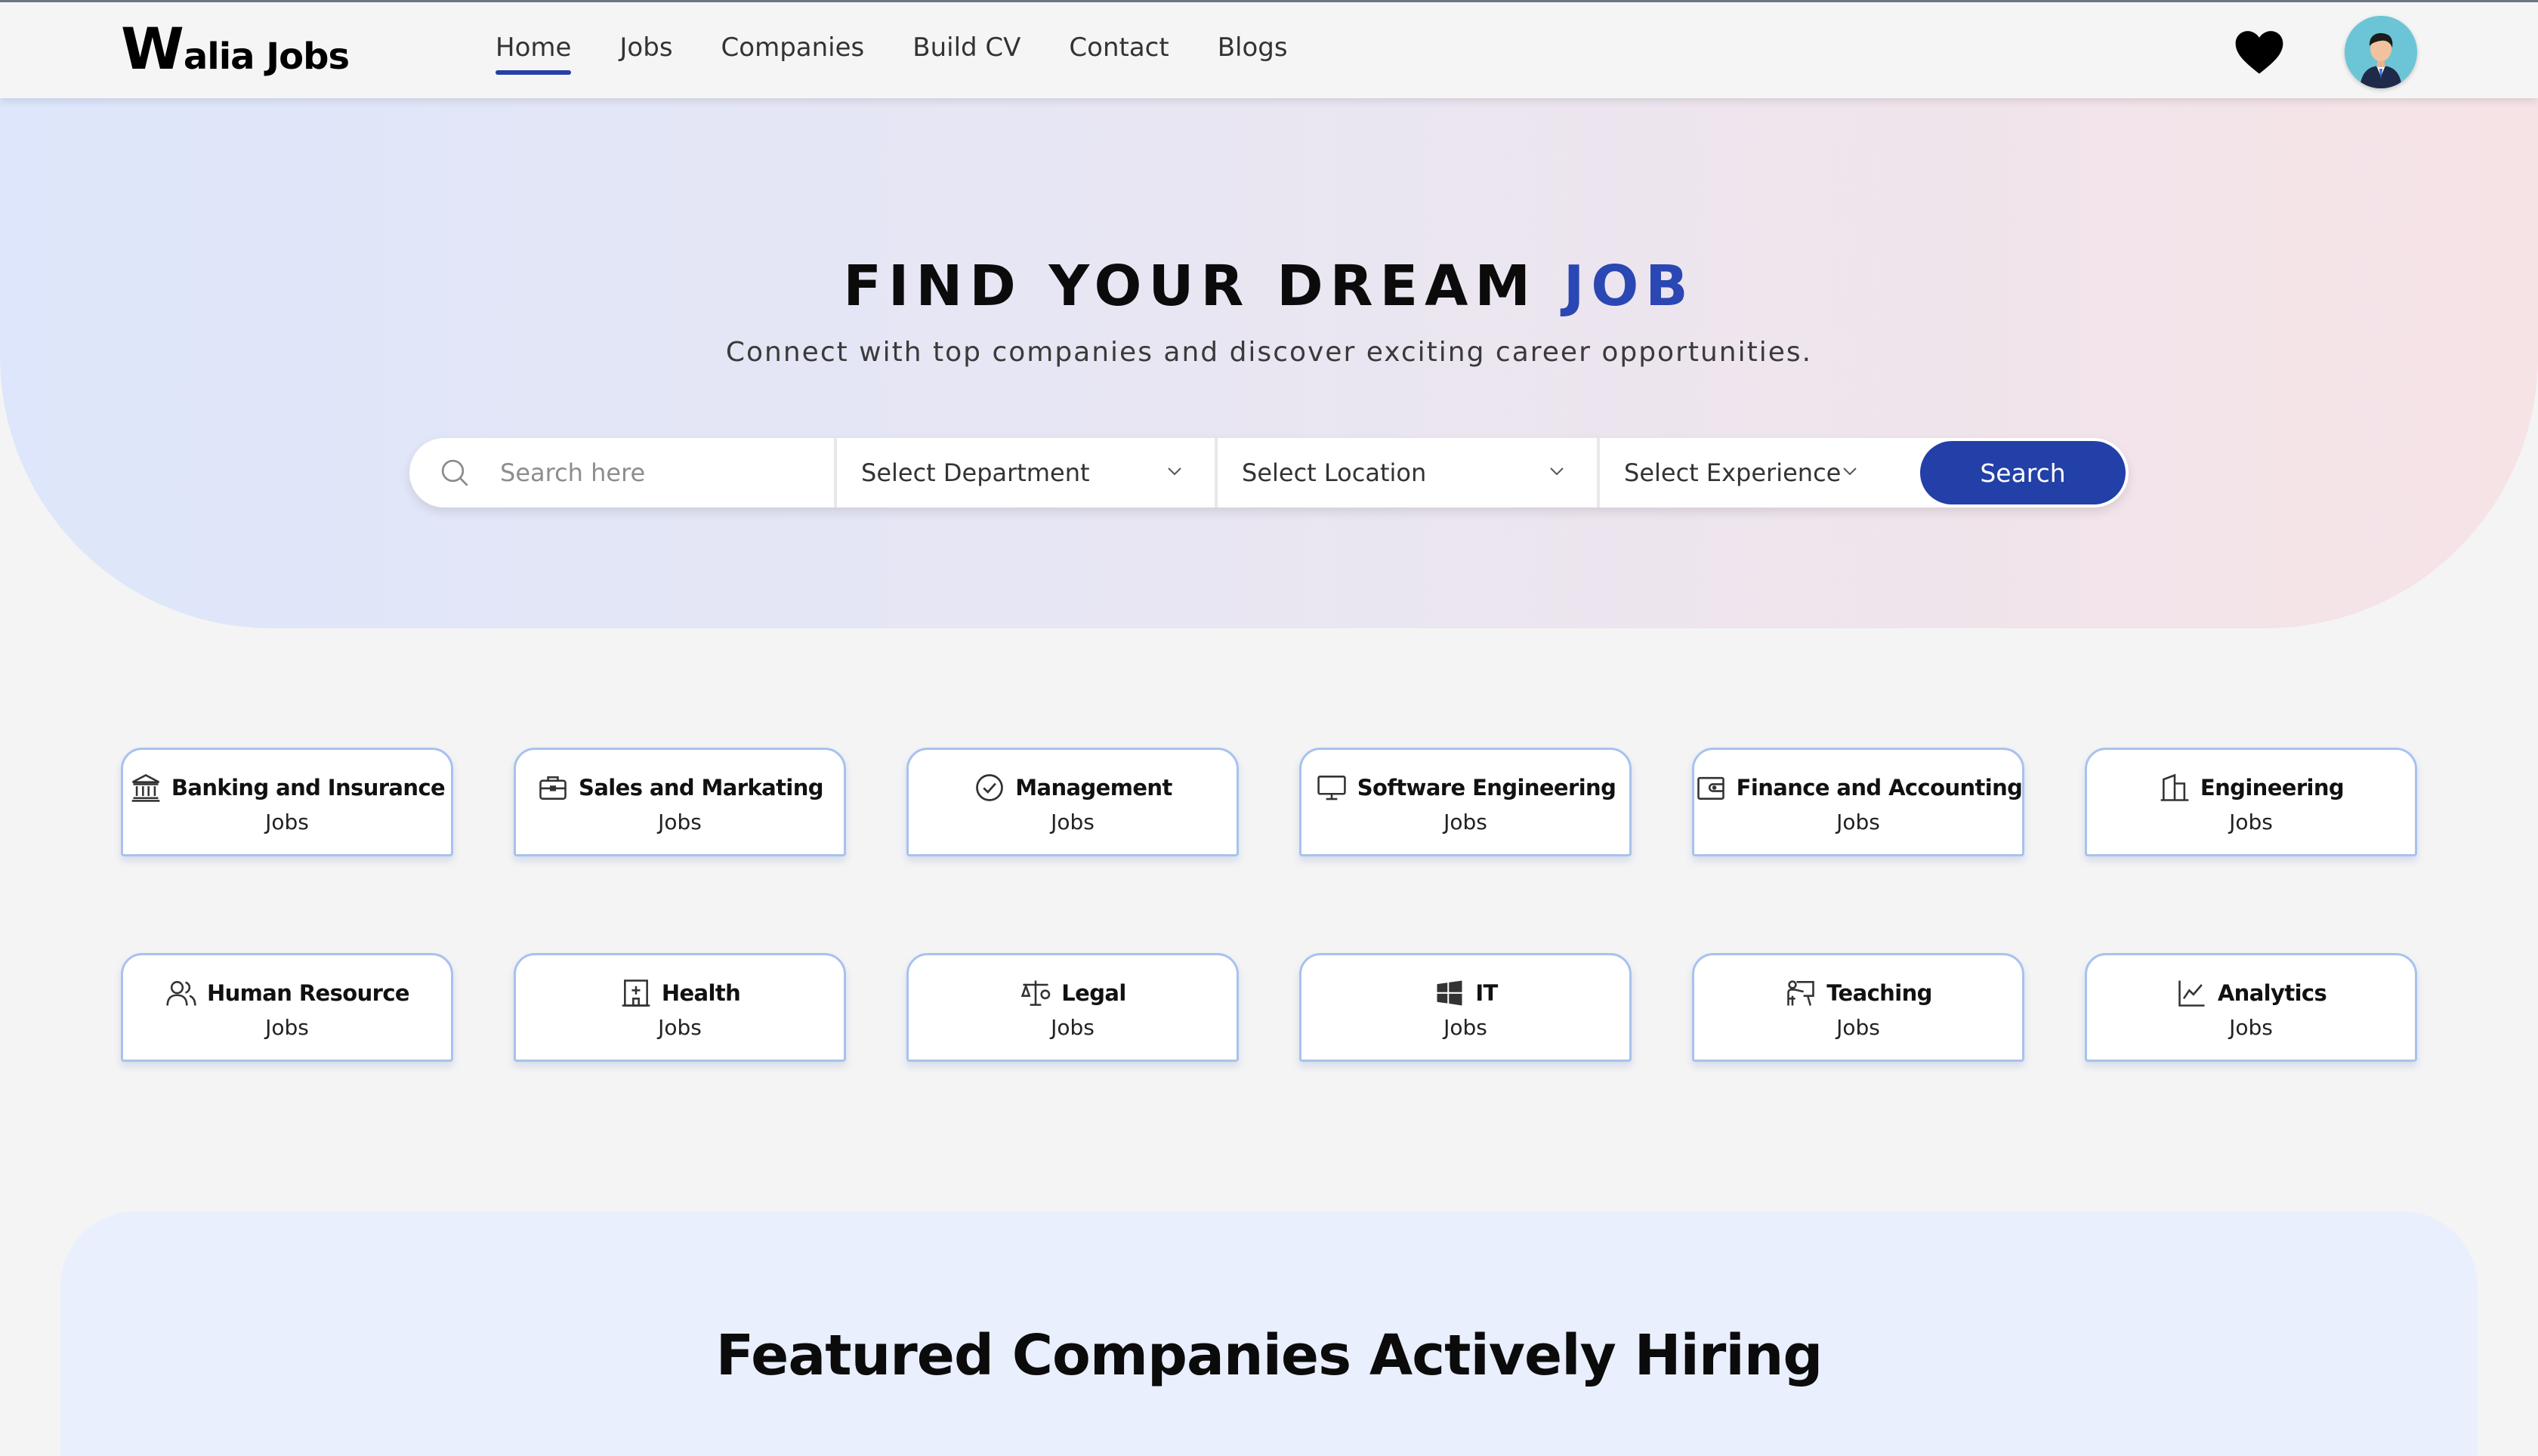  Describe the element at coordinates (658, 472) in the screenshot. I see `search-input` at that location.